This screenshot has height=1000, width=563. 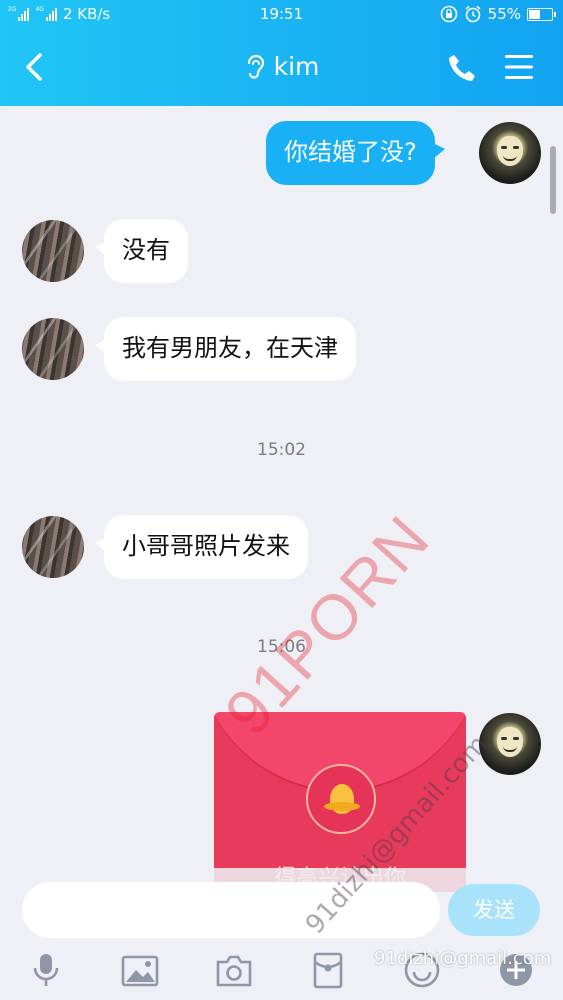 I want to click on input-bar: 发送, so click(x=281, y=934).